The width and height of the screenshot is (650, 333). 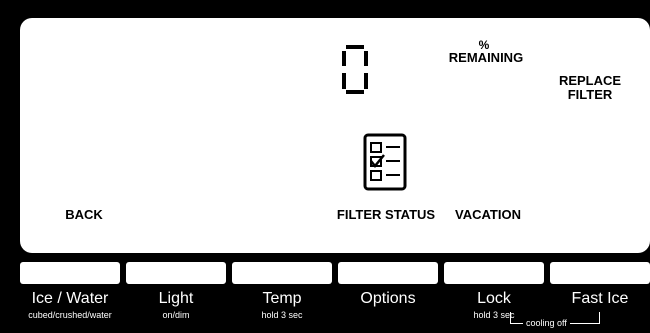 I want to click on cooling-off-label: cooling off, so click(x=546, y=323).